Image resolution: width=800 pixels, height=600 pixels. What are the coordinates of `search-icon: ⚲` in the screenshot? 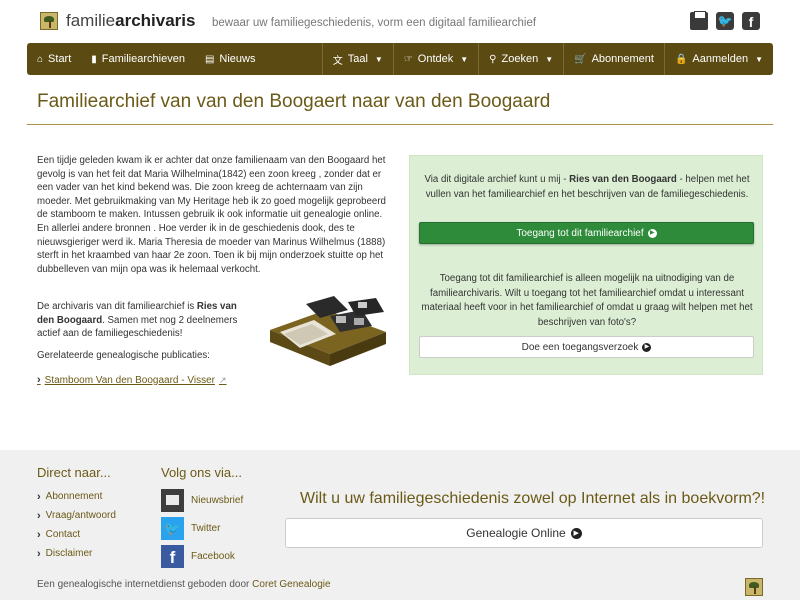 It's located at (493, 59).